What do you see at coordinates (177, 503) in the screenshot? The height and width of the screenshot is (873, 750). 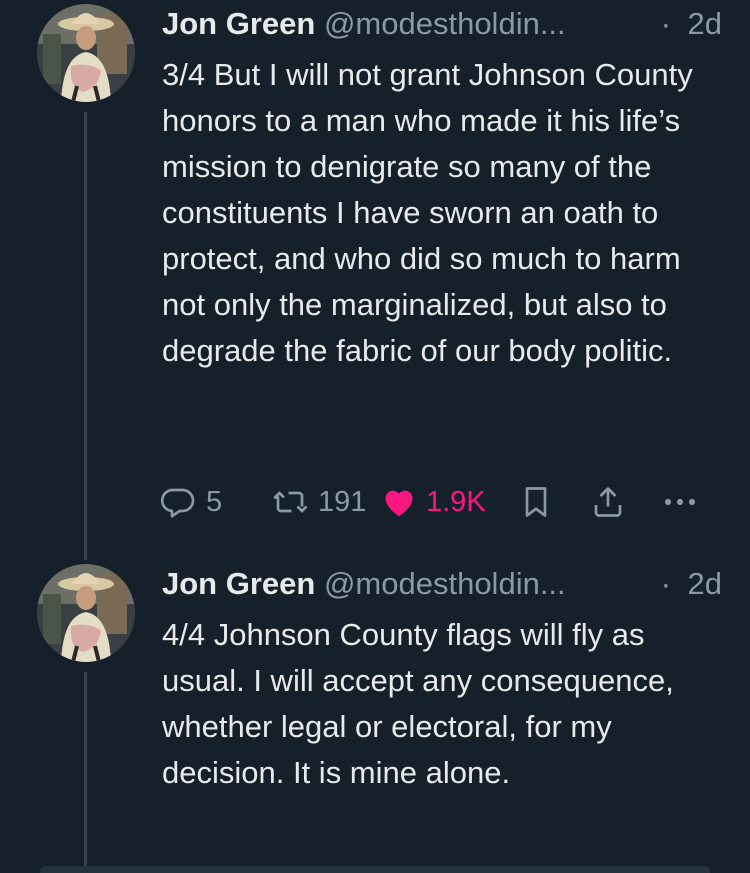 I see `reply-icon` at bounding box center [177, 503].